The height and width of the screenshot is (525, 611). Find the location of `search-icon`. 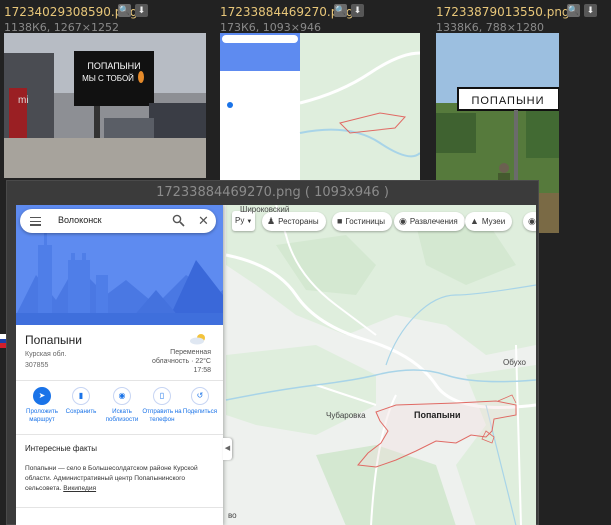

search-icon is located at coordinates (178, 220).